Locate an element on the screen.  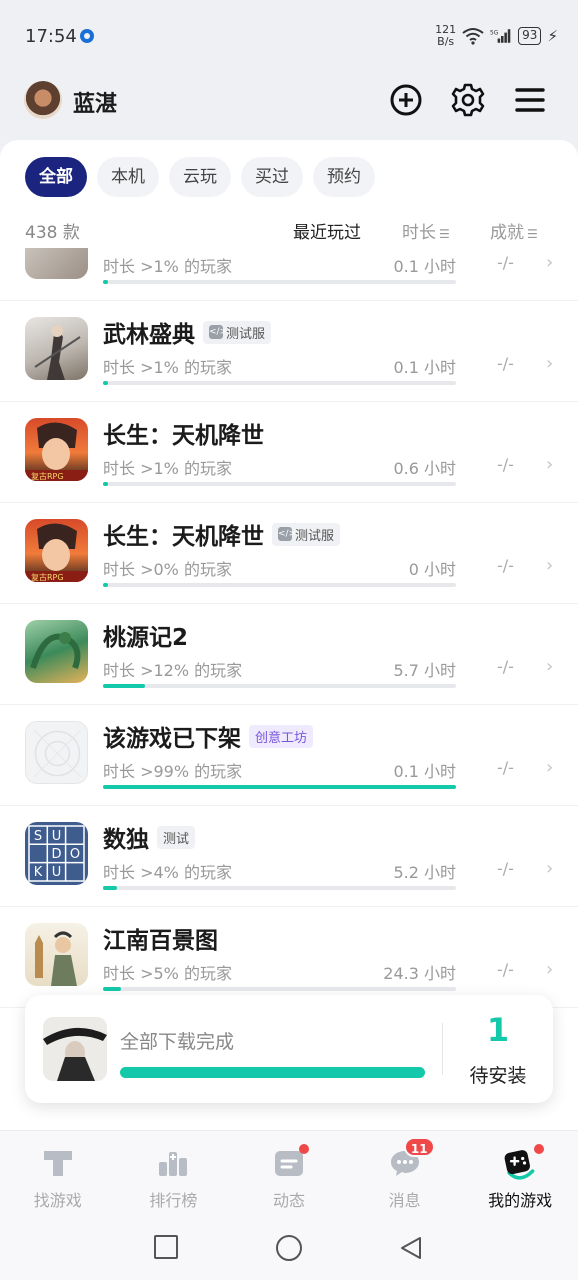
code-icon: </> is located at coordinates (287, 534).